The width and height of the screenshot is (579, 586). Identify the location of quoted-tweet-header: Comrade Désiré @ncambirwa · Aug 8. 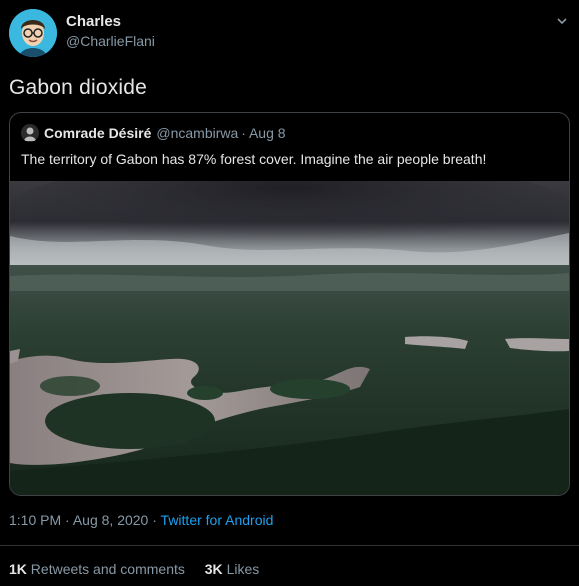
(153, 133).